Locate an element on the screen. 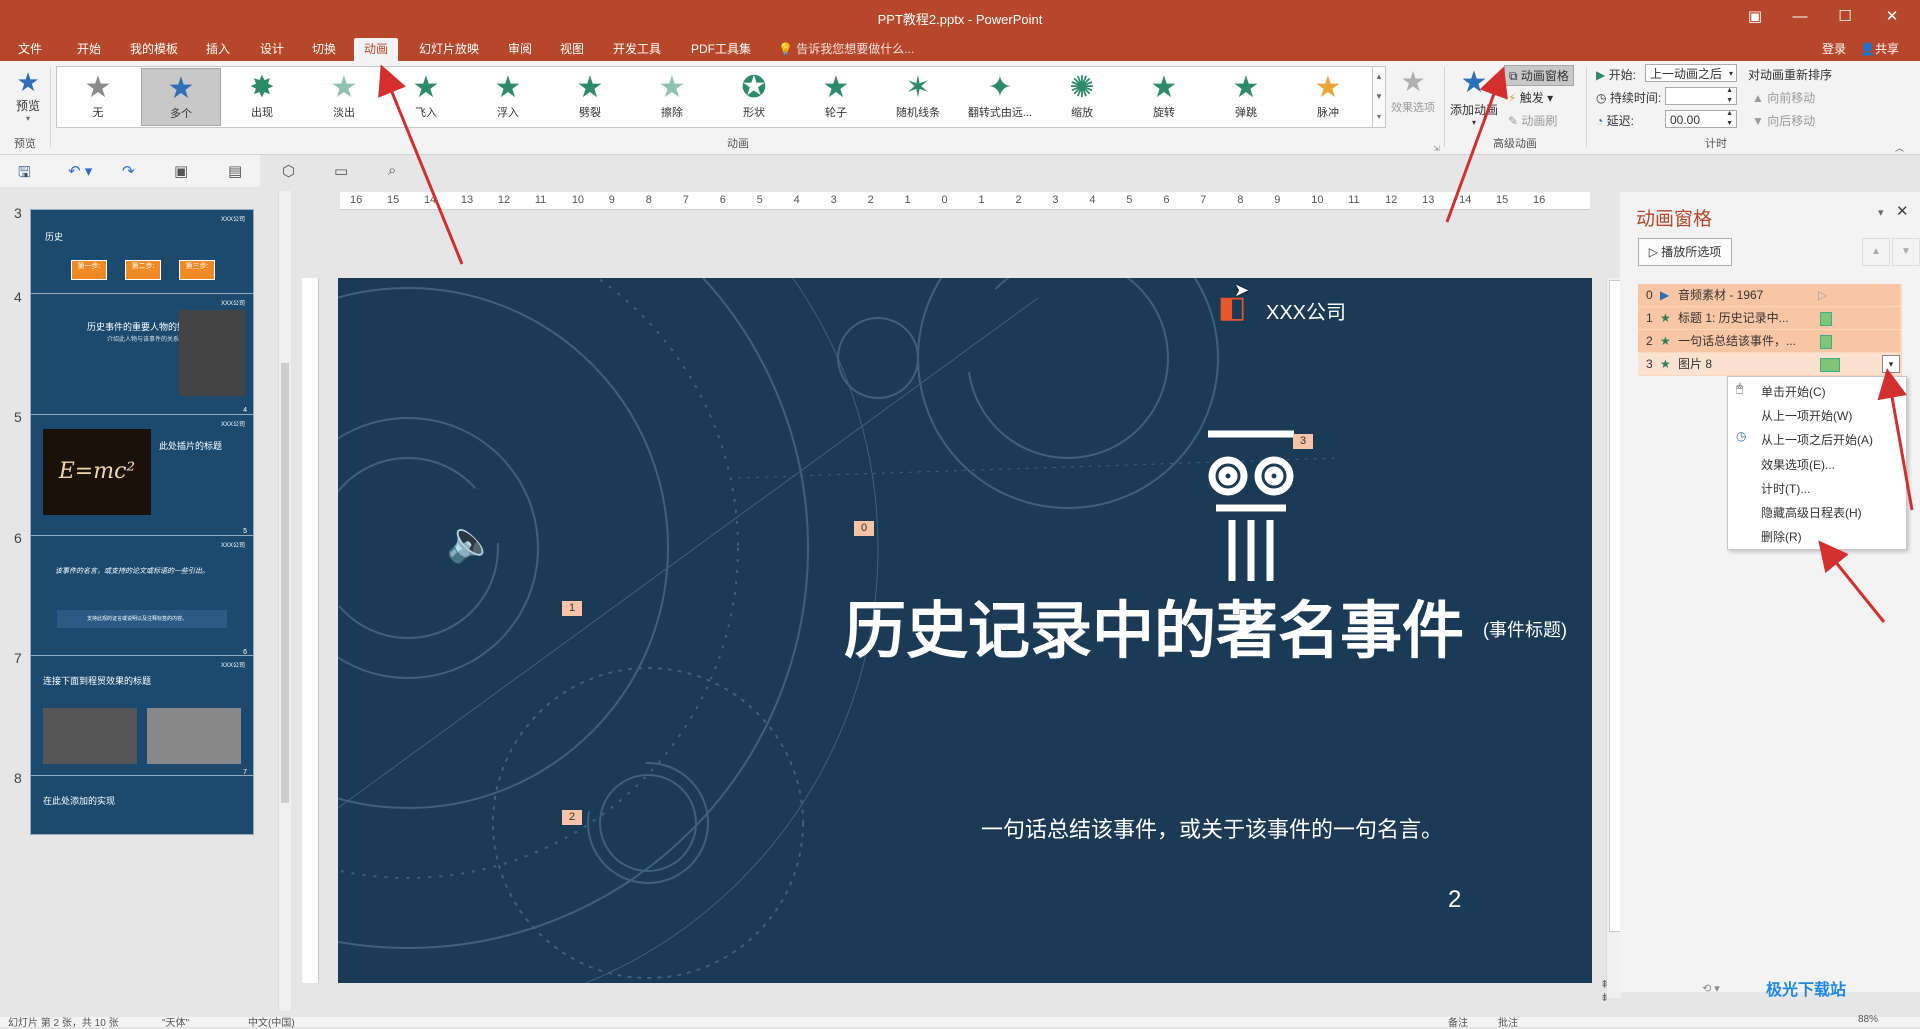  move-down-button: ▼ is located at coordinates (1906, 252).